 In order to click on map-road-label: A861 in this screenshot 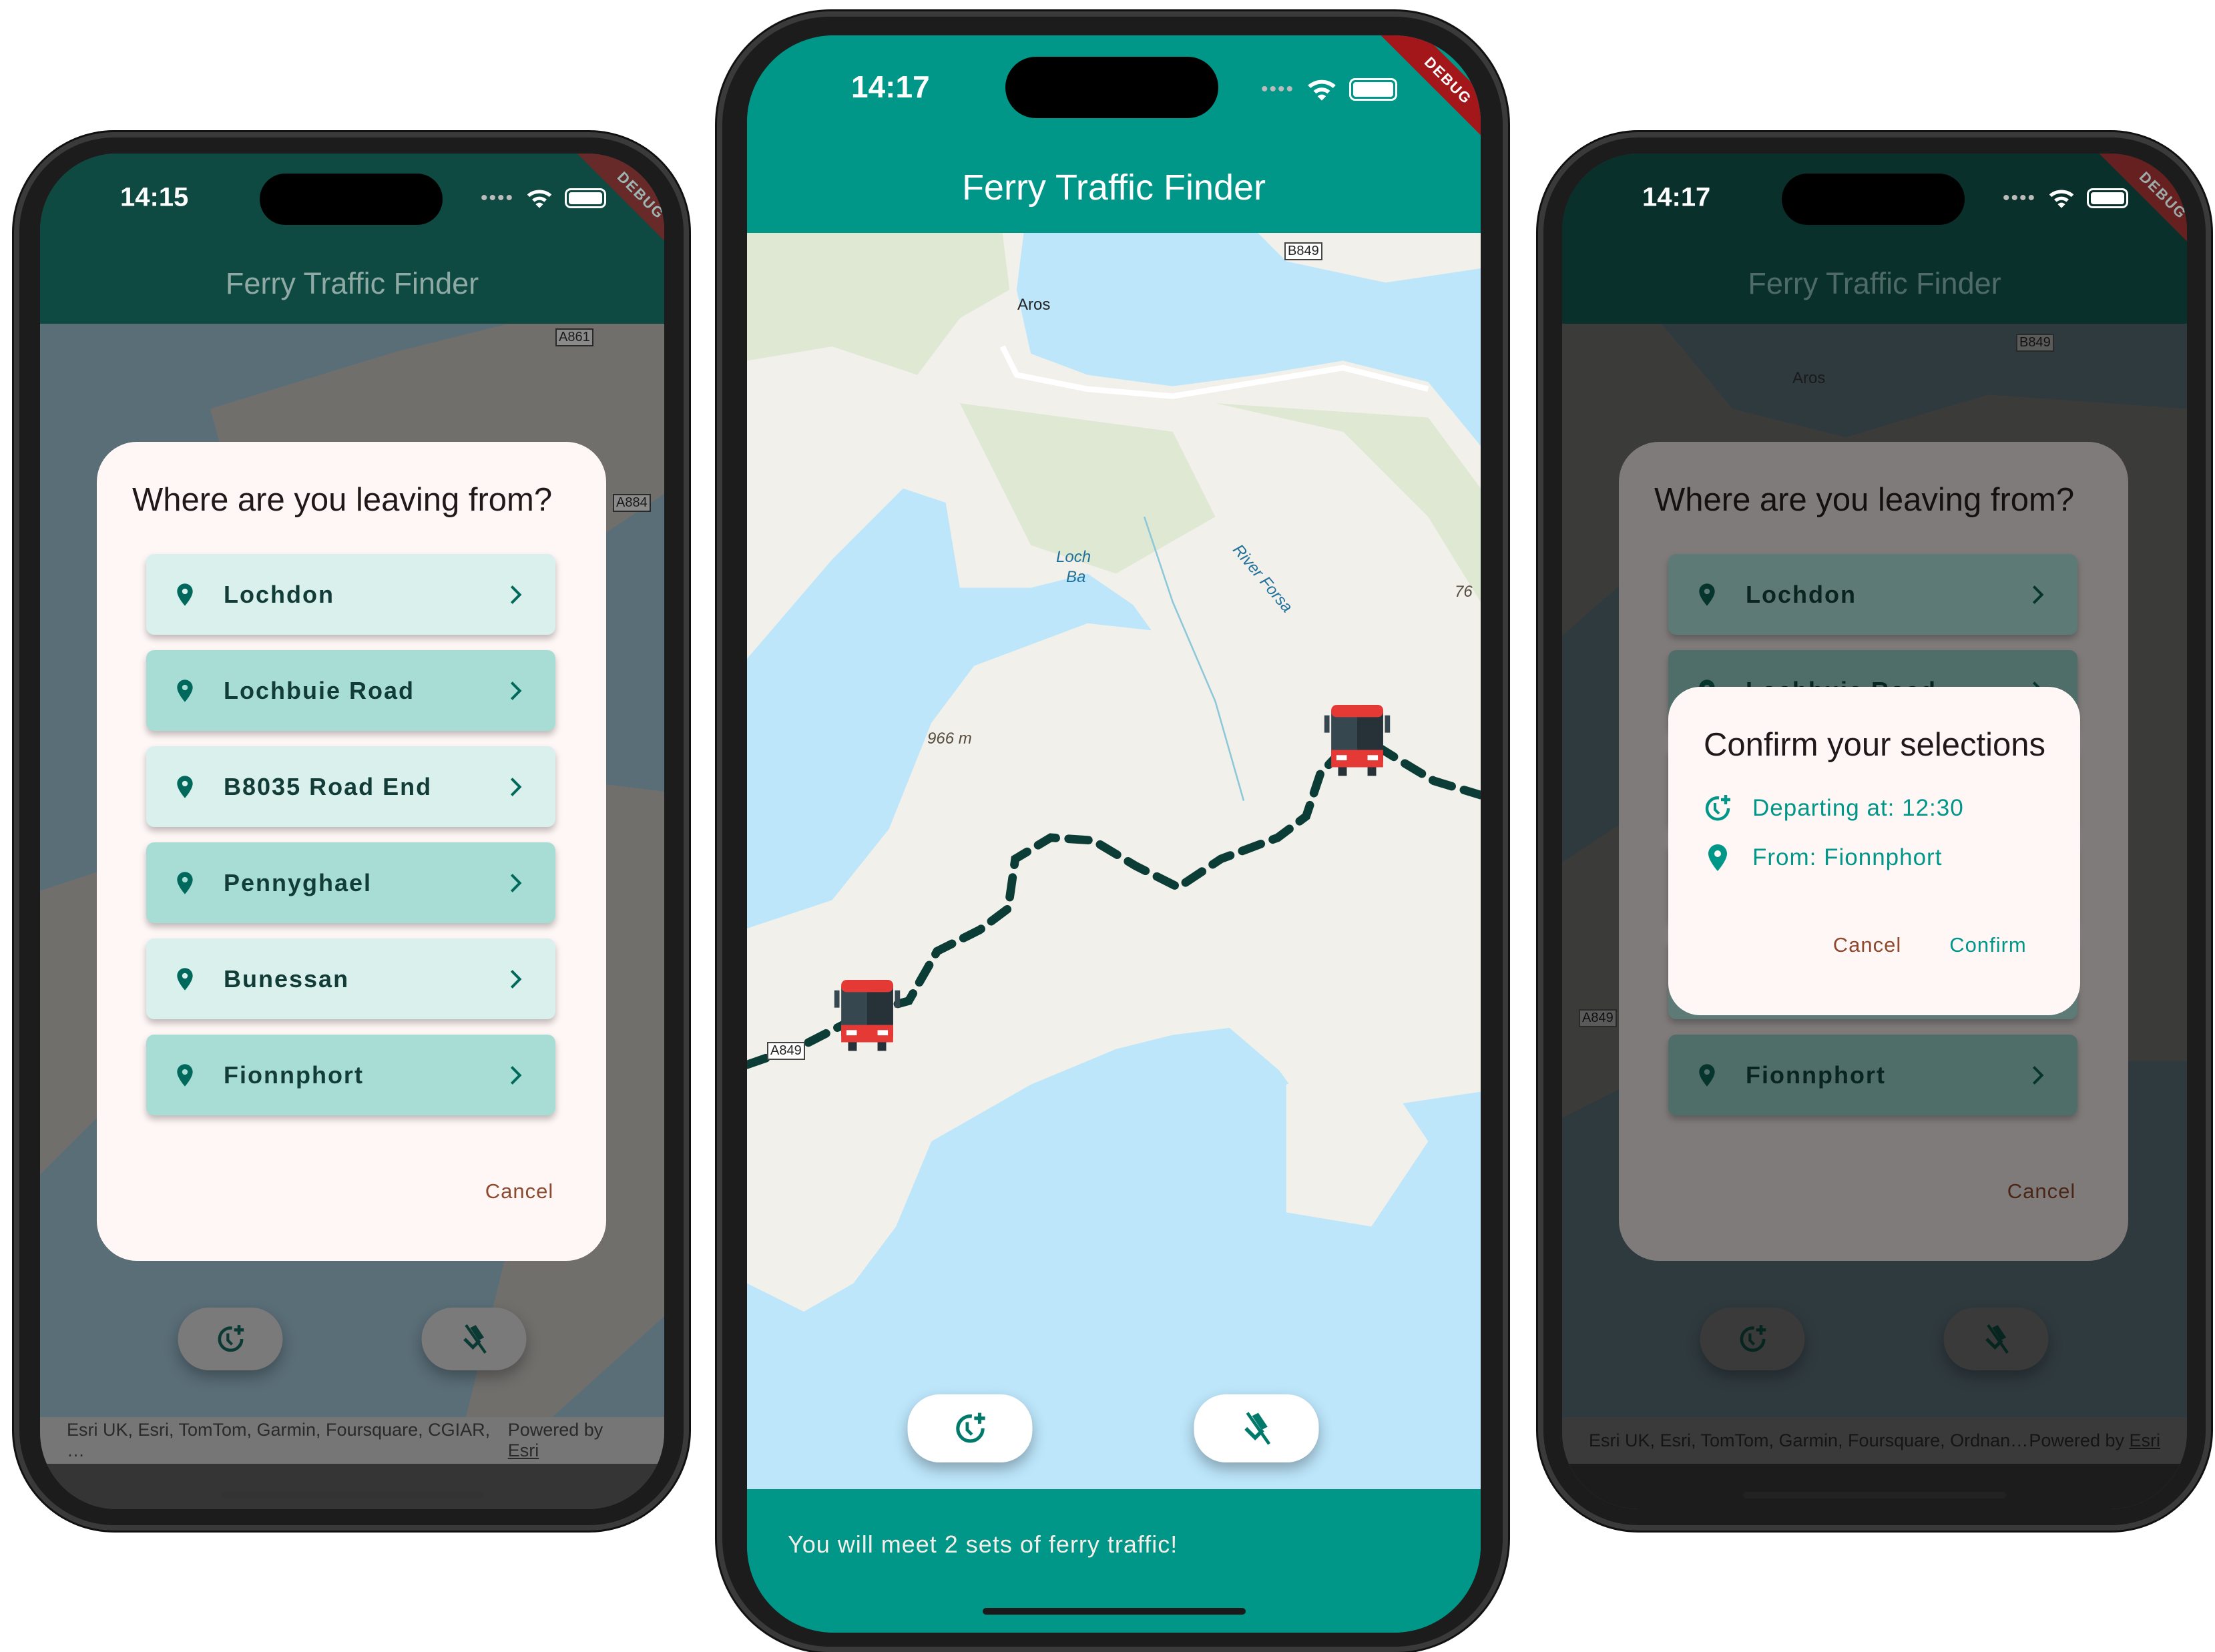, I will do `click(574, 337)`.